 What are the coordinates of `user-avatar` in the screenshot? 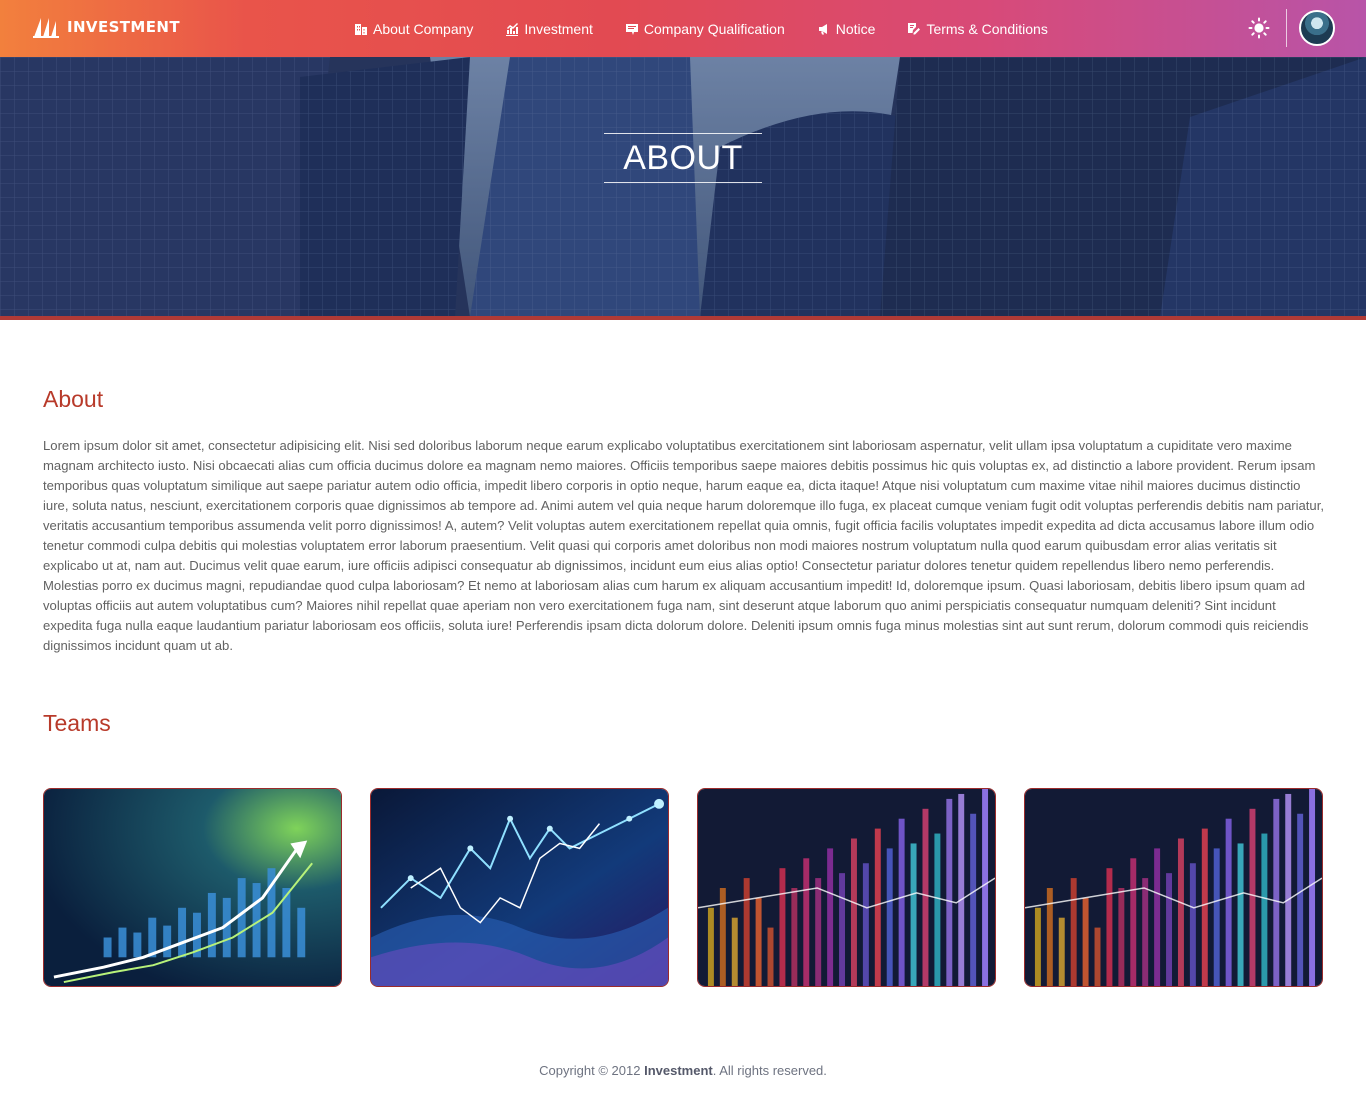 It's located at (1317, 28).